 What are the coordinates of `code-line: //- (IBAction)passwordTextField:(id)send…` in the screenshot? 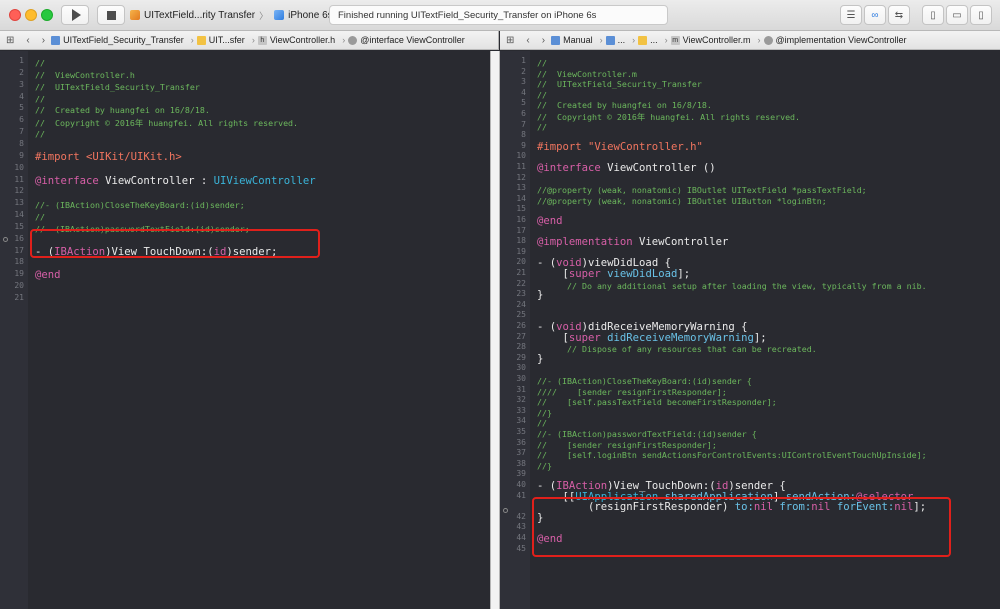 It's located at (647, 434).